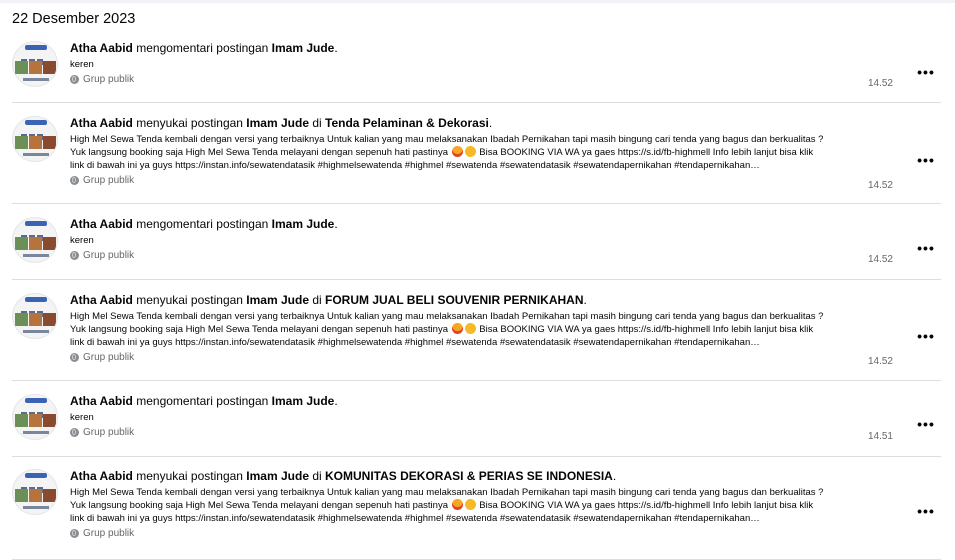 This screenshot has width=955, height=560. What do you see at coordinates (880, 436) in the screenshot?
I see `timestamp: 14.51` at bounding box center [880, 436].